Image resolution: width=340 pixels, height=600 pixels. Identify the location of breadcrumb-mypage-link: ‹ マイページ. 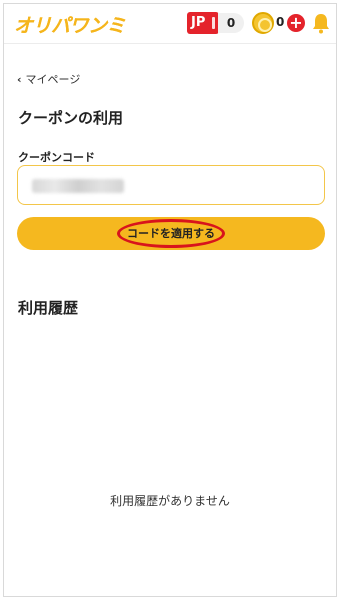
(48, 79).